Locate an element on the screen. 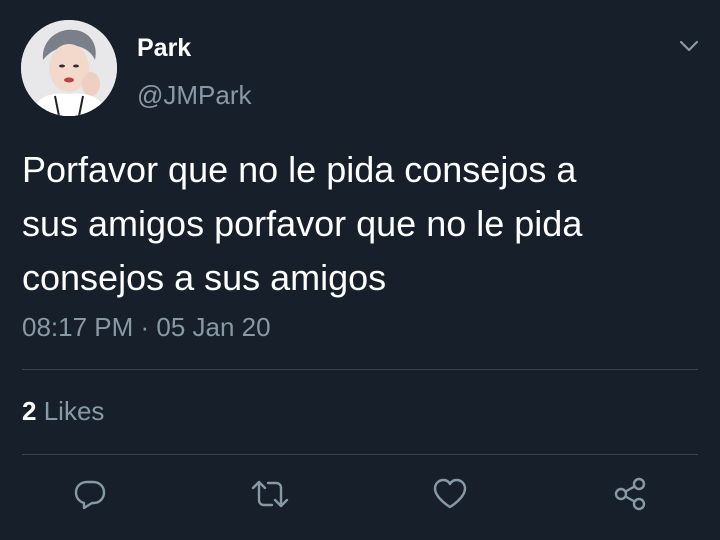 The image size is (720, 540). like-icon is located at coordinates (450, 493).